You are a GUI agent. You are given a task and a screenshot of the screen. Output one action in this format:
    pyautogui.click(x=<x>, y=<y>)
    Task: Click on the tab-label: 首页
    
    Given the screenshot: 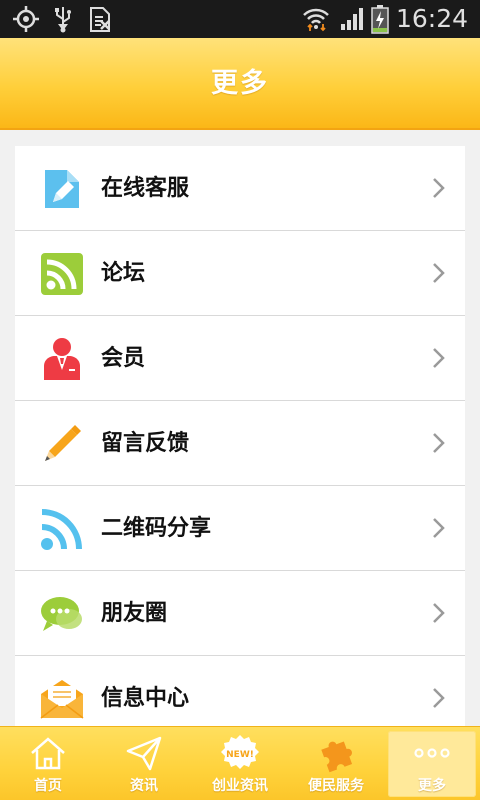 What is the action you would take?
    pyautogui.click(x=48, y=786)
    